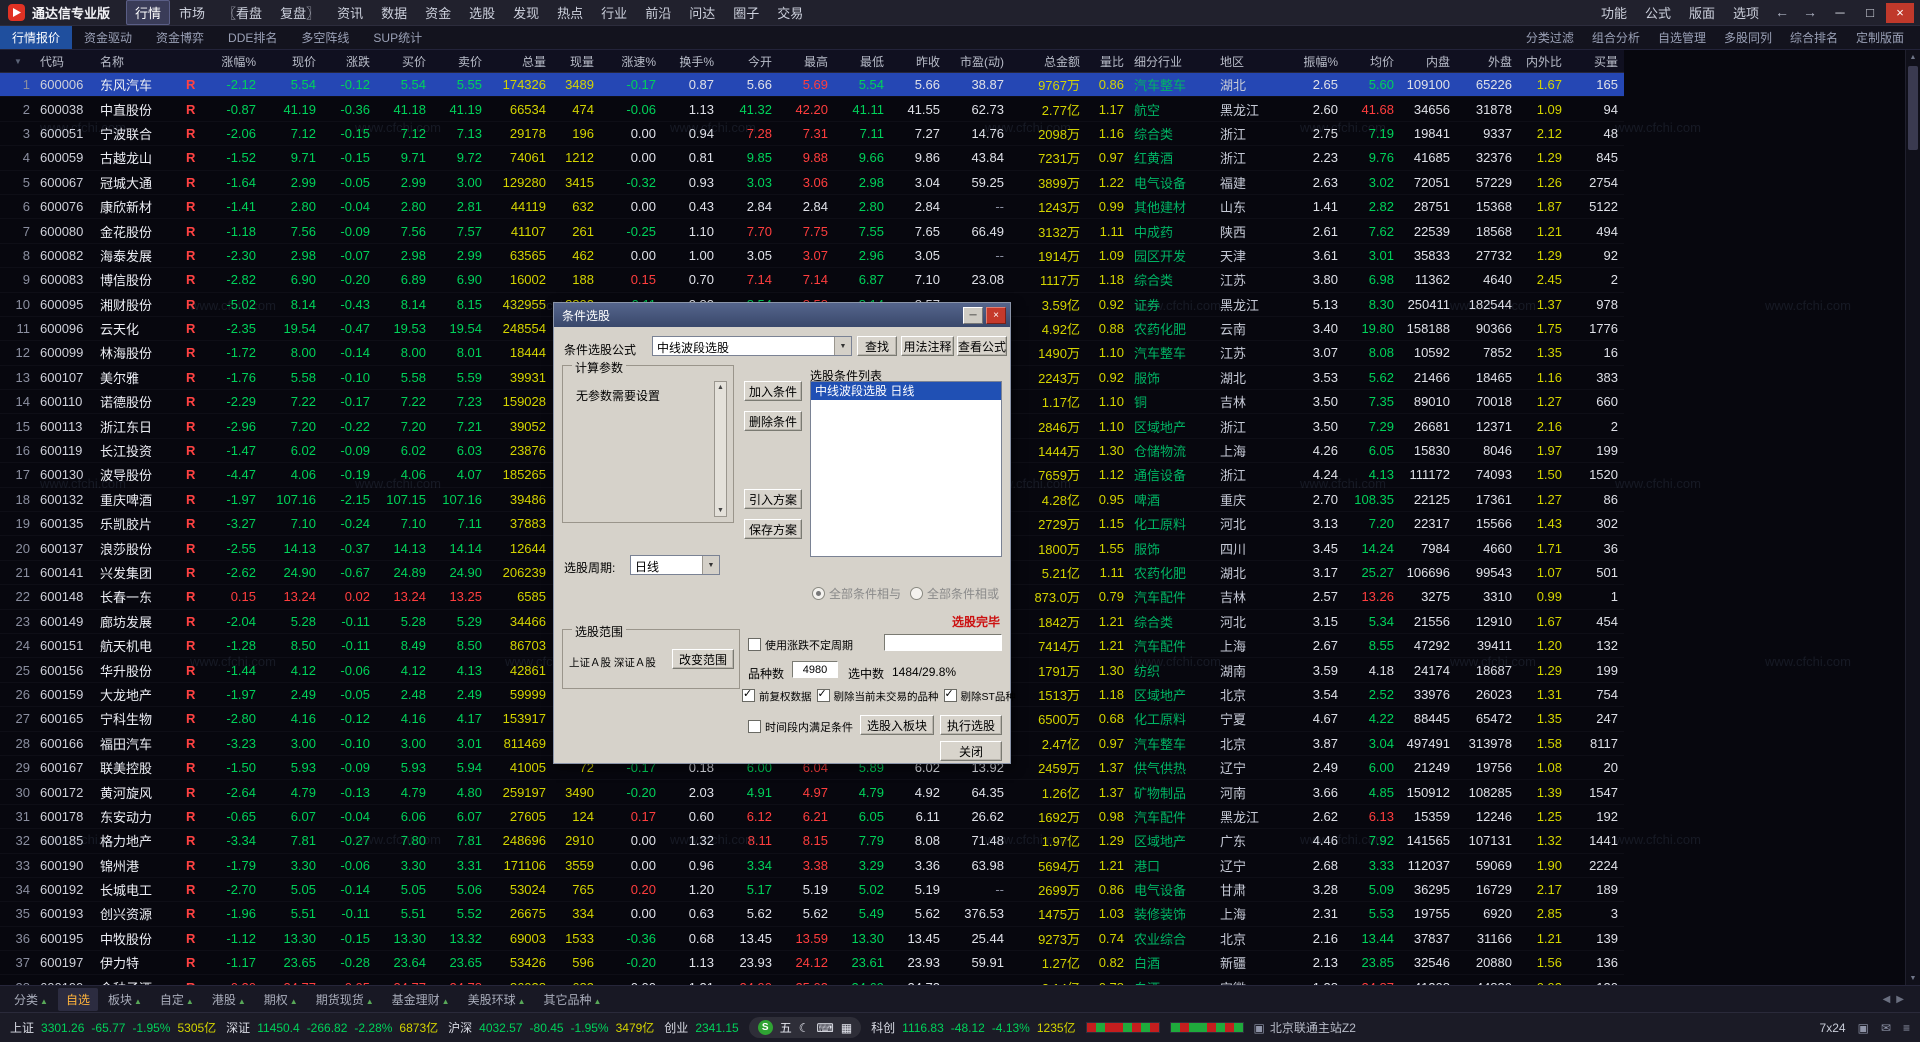 The width and height of the screenshot is (1920, 1042). What do you see at coordinates (66, 61) in the screenshot?
I see `column-header-code: 代码` at bounding box center [66, 61].